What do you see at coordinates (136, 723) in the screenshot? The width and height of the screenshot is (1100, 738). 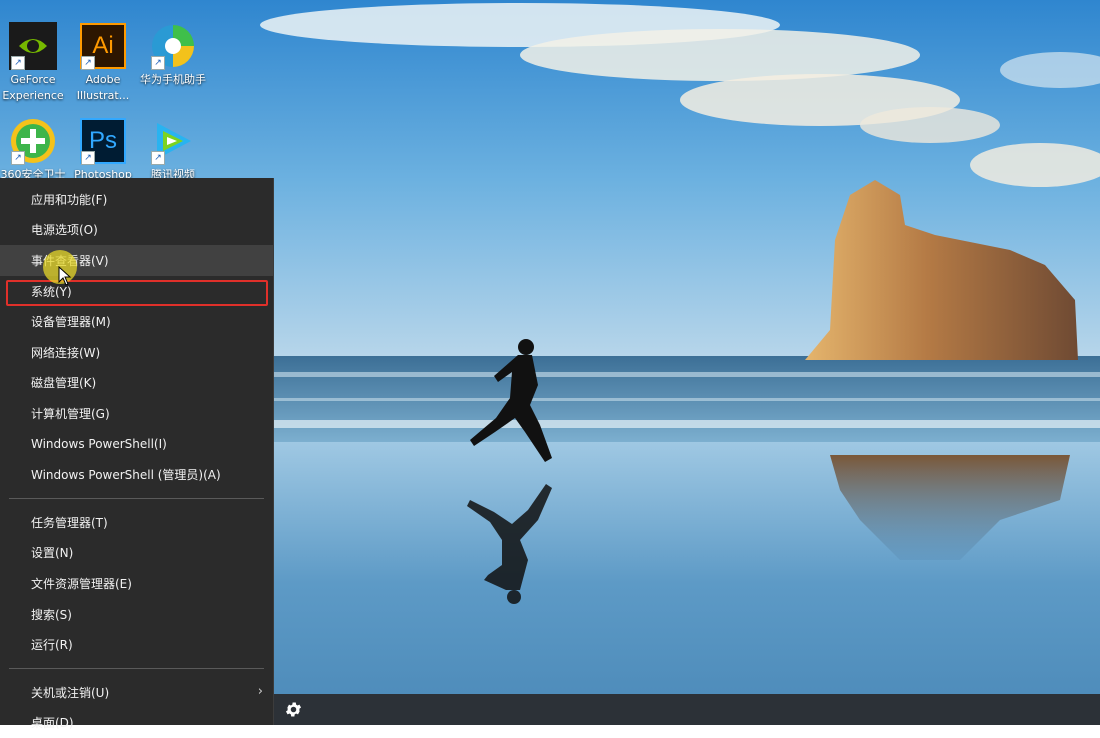 I see `menu-item-desktop: 桌面(D)` at bounding box center [136, 723].